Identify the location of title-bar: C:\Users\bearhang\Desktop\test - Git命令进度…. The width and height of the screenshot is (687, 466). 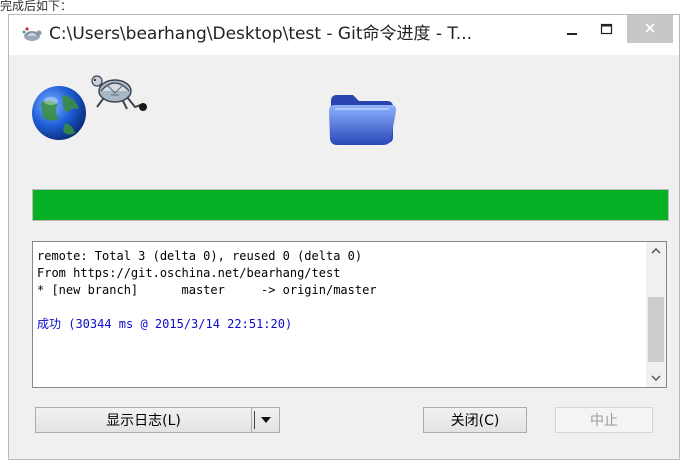
(344, 35).